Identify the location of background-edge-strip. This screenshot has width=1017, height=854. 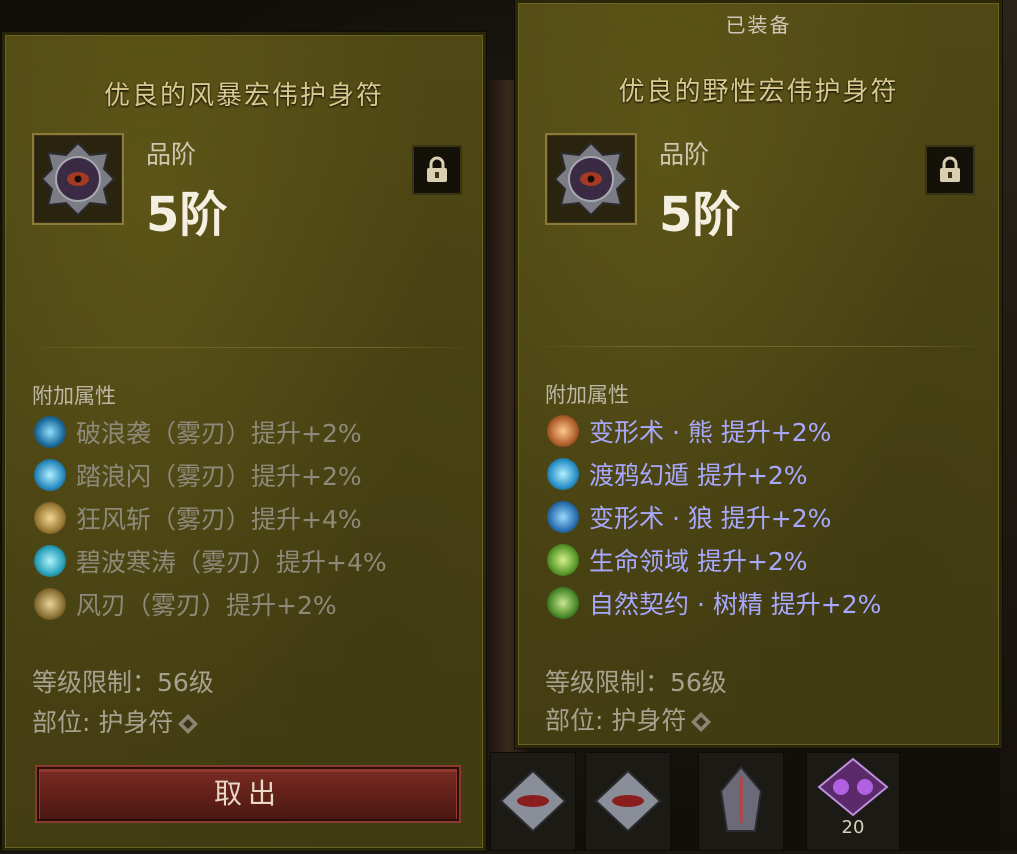
(1008, 425).